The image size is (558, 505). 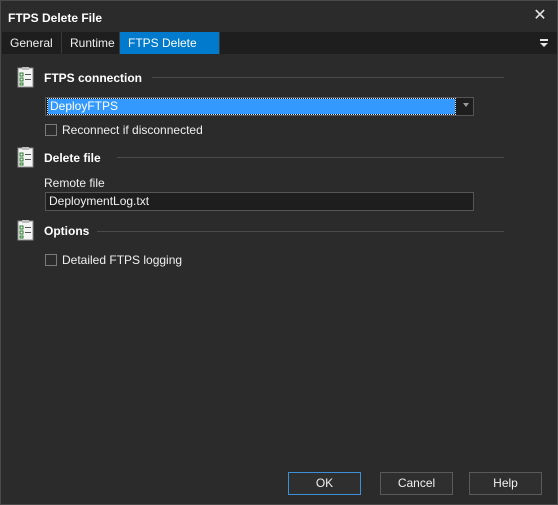 I want to click on title-bar: FTPS Delete File ✕, so click(x=279, y=16).